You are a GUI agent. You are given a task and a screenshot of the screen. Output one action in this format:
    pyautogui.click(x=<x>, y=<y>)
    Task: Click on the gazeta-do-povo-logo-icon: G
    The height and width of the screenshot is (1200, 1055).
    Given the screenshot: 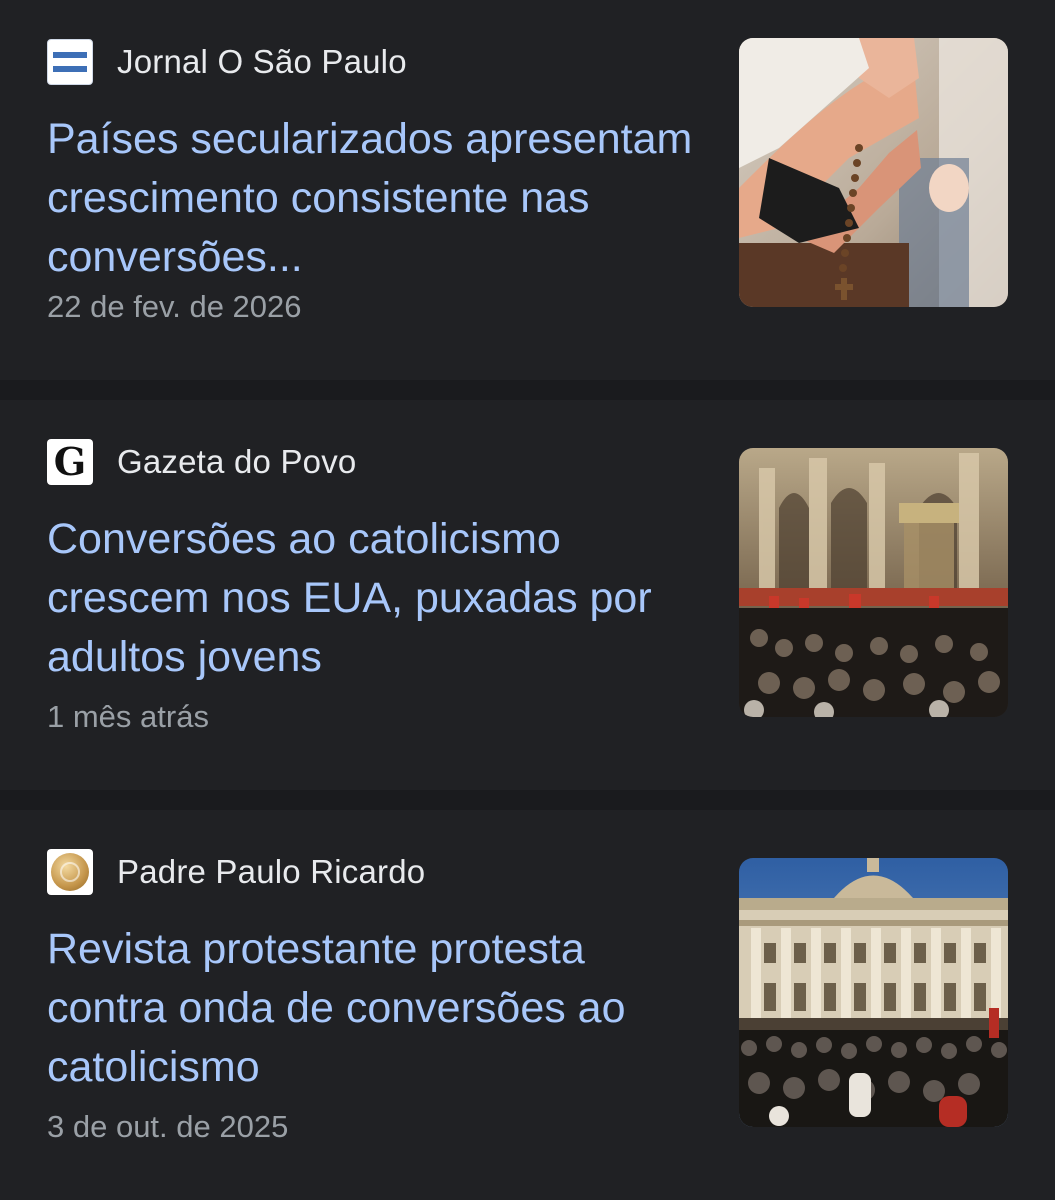 What is the action you would take?
    pyautogui.click(x=70, y=462)
    